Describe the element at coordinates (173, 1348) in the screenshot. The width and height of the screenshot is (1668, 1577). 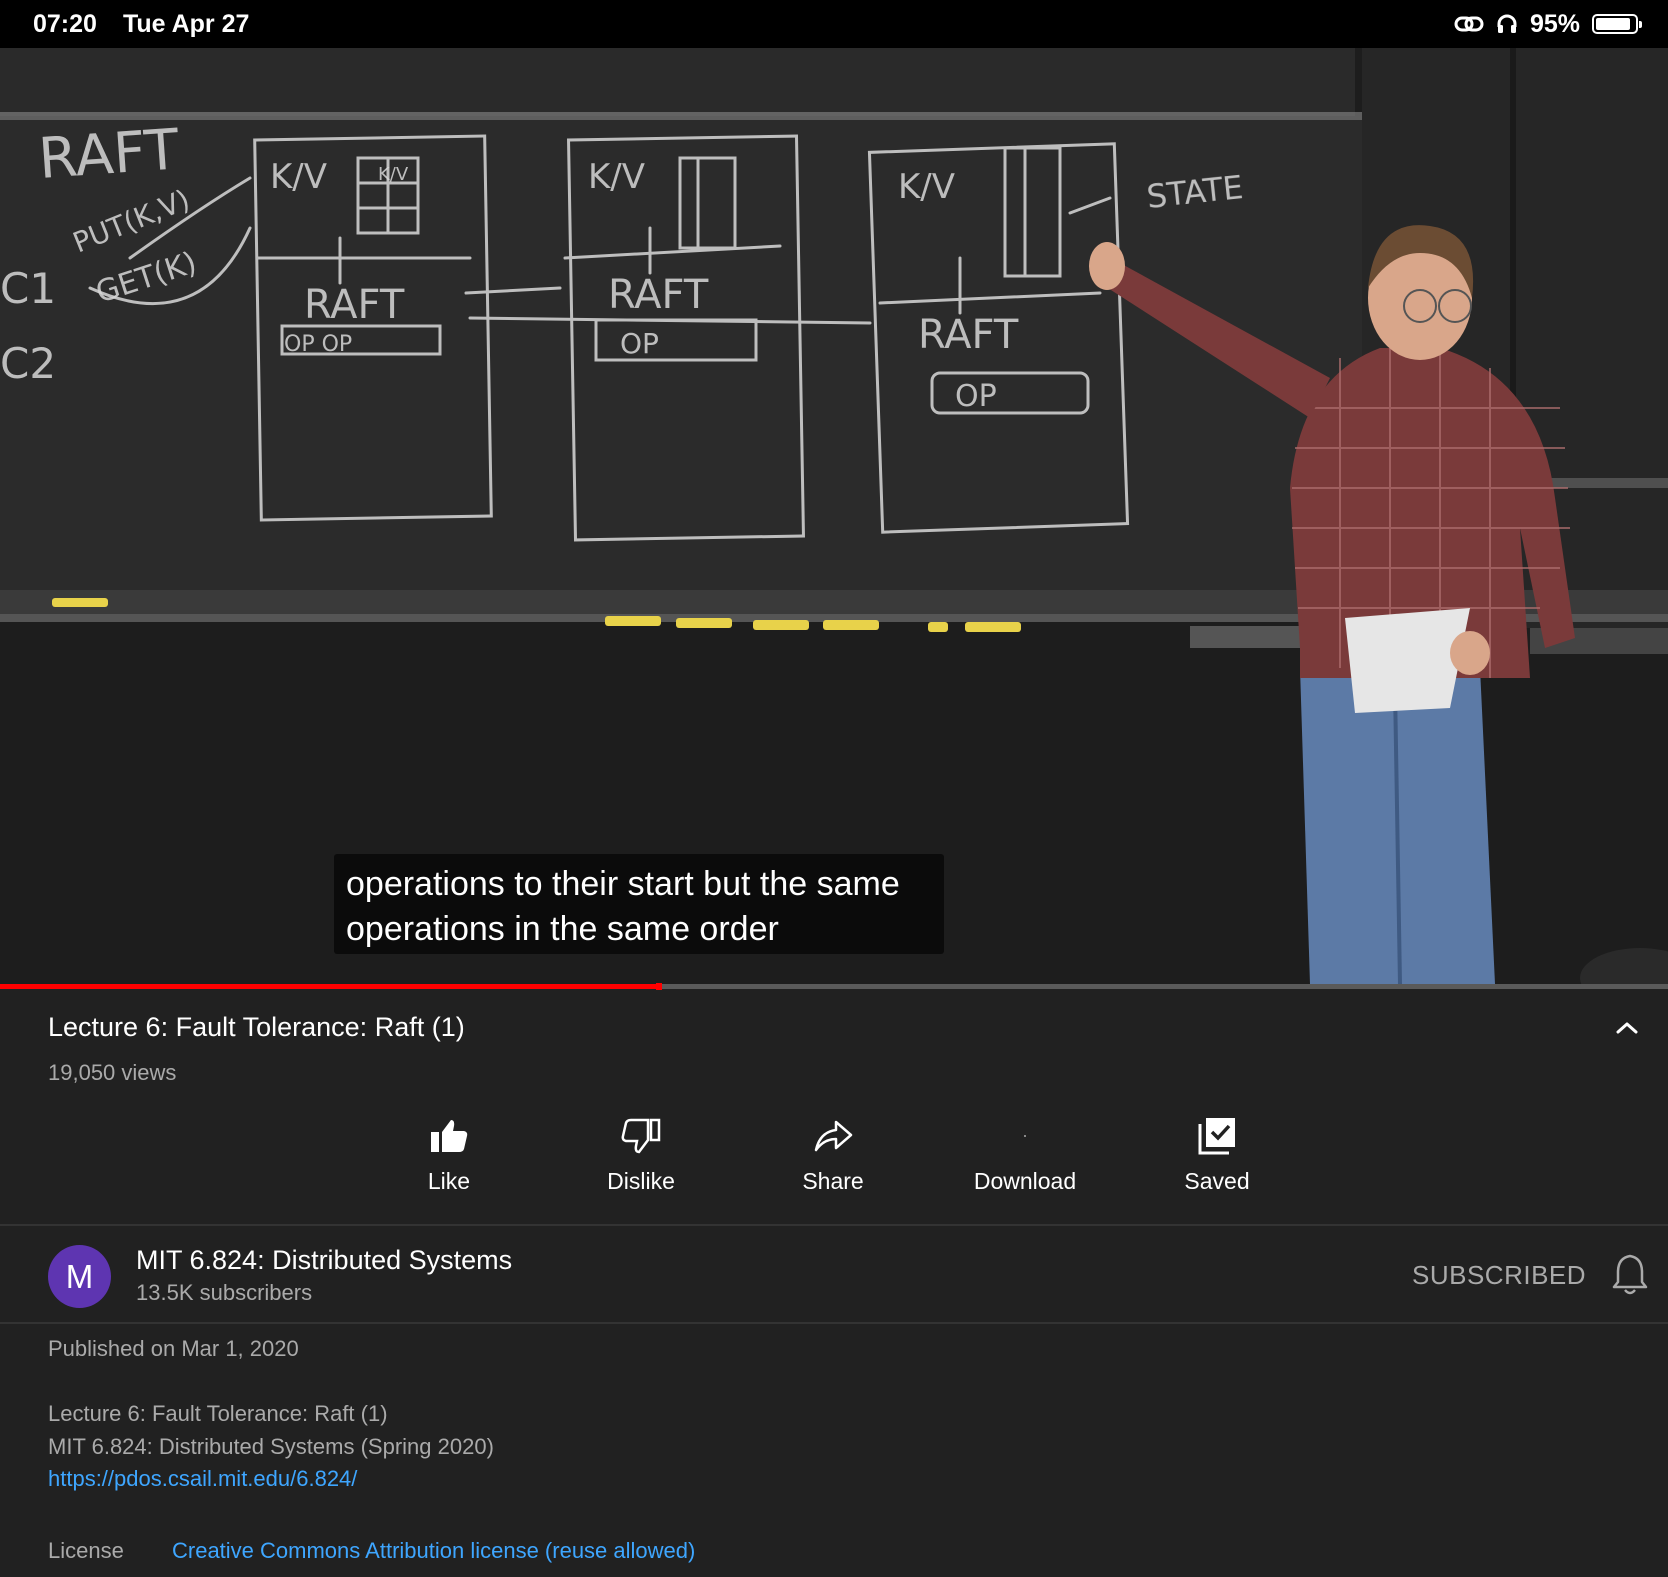
I see `published-date: Published on Mar 1, 2020` at that location.